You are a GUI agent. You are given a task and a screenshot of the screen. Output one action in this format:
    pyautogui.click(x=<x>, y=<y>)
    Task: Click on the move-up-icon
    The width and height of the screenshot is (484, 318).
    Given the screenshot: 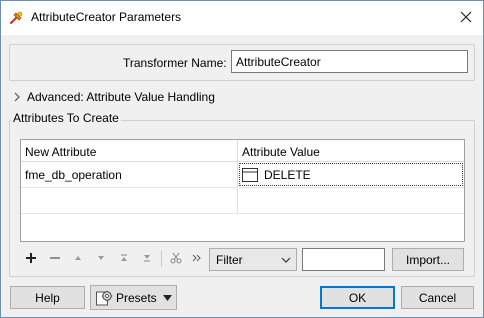 What is the action you would take?
    pyautogui.click(x=78, y=258)
    